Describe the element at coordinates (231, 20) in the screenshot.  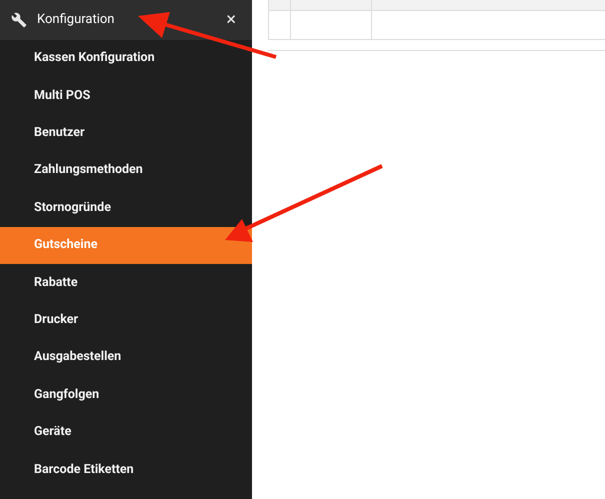
I see `close-button: ×` at that location.